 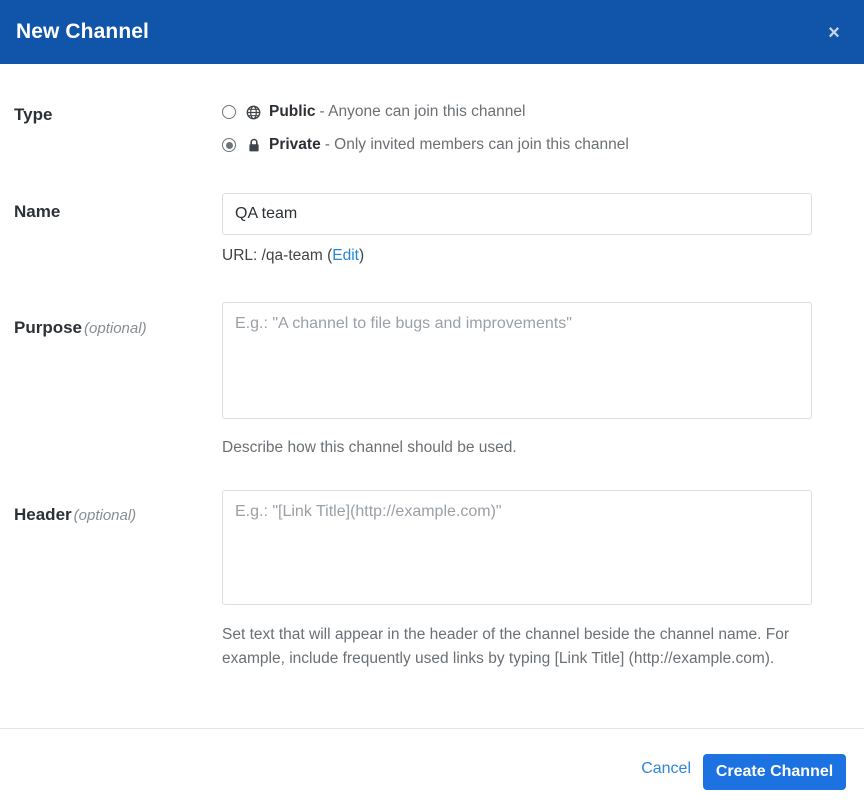 What do you see at coordinates (517, 547) in the screenshot?
I see `header-textarea` at bounding box center [517, 547].